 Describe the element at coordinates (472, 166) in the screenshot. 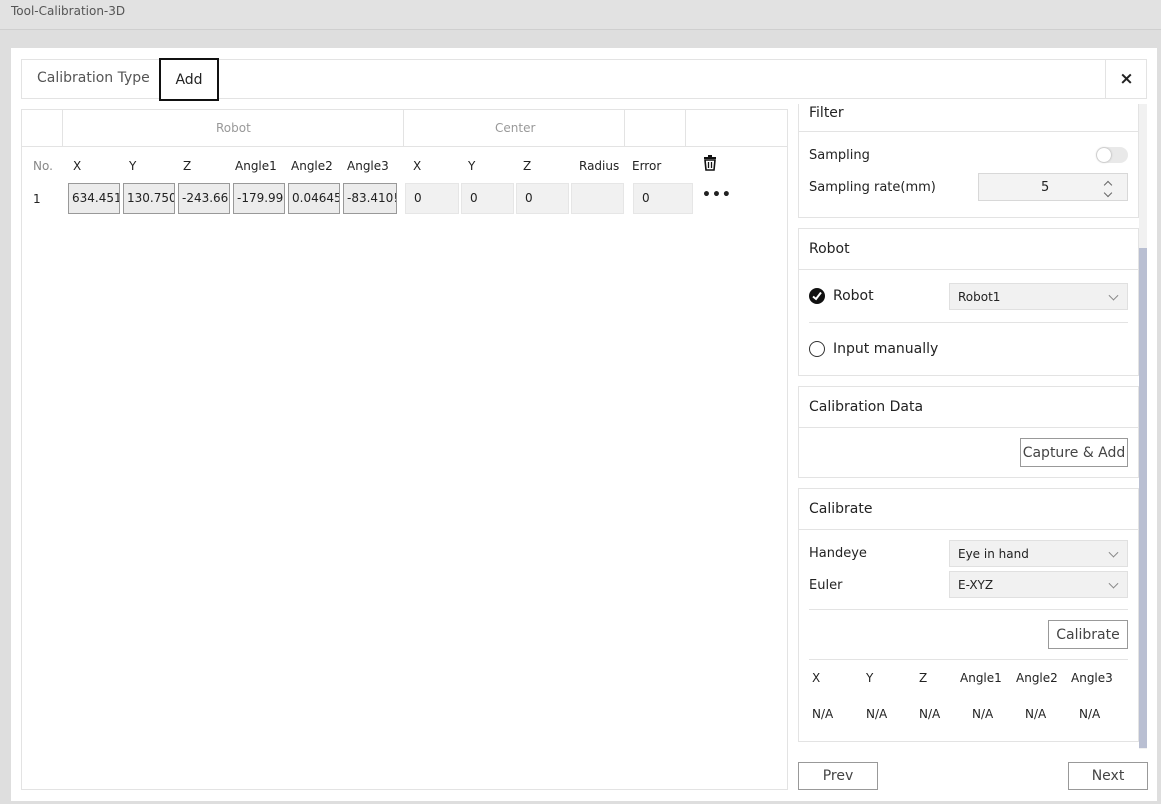

I see `col-header-center-y: Y` at that location.